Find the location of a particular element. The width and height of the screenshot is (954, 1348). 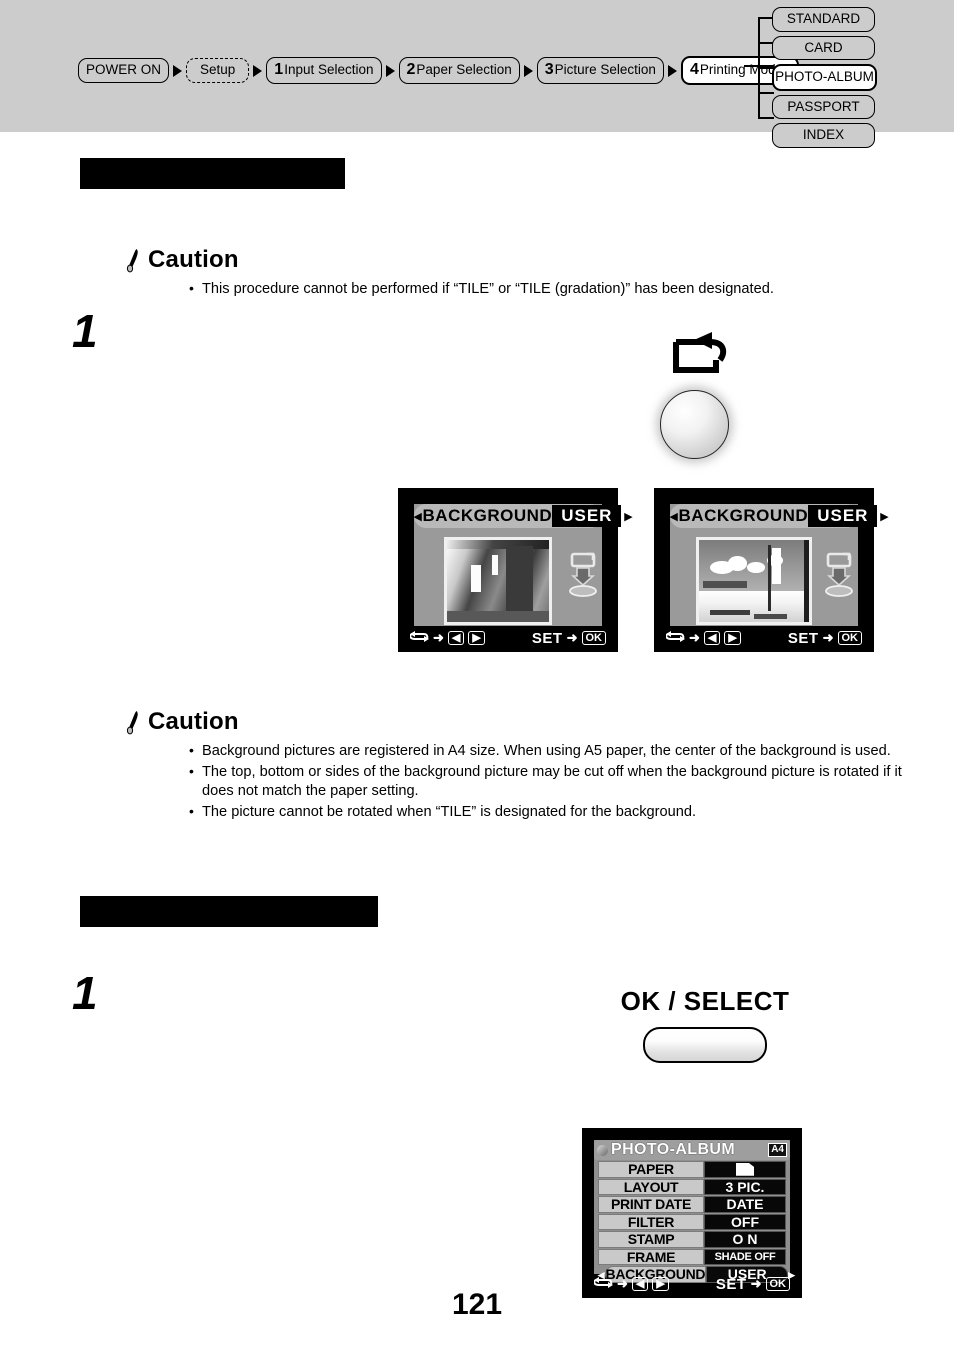

menu-header: PHOTO-ALBUM A4 is located at coordinates (692, 1150).